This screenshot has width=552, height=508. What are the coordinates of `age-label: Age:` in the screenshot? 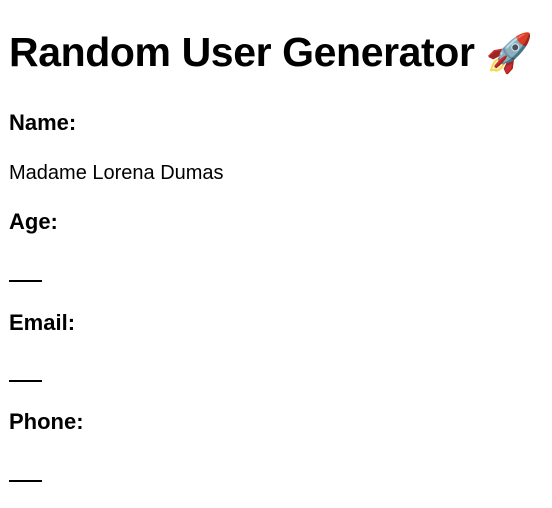 It's located at (33, 221).